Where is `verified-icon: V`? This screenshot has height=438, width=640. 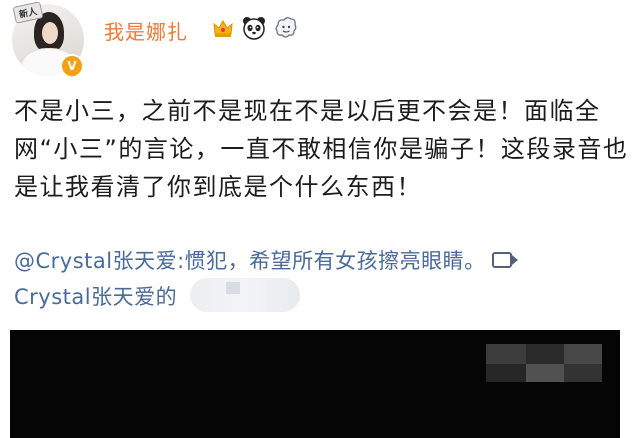
verified-icon: V is located at coordinates (72, 66).